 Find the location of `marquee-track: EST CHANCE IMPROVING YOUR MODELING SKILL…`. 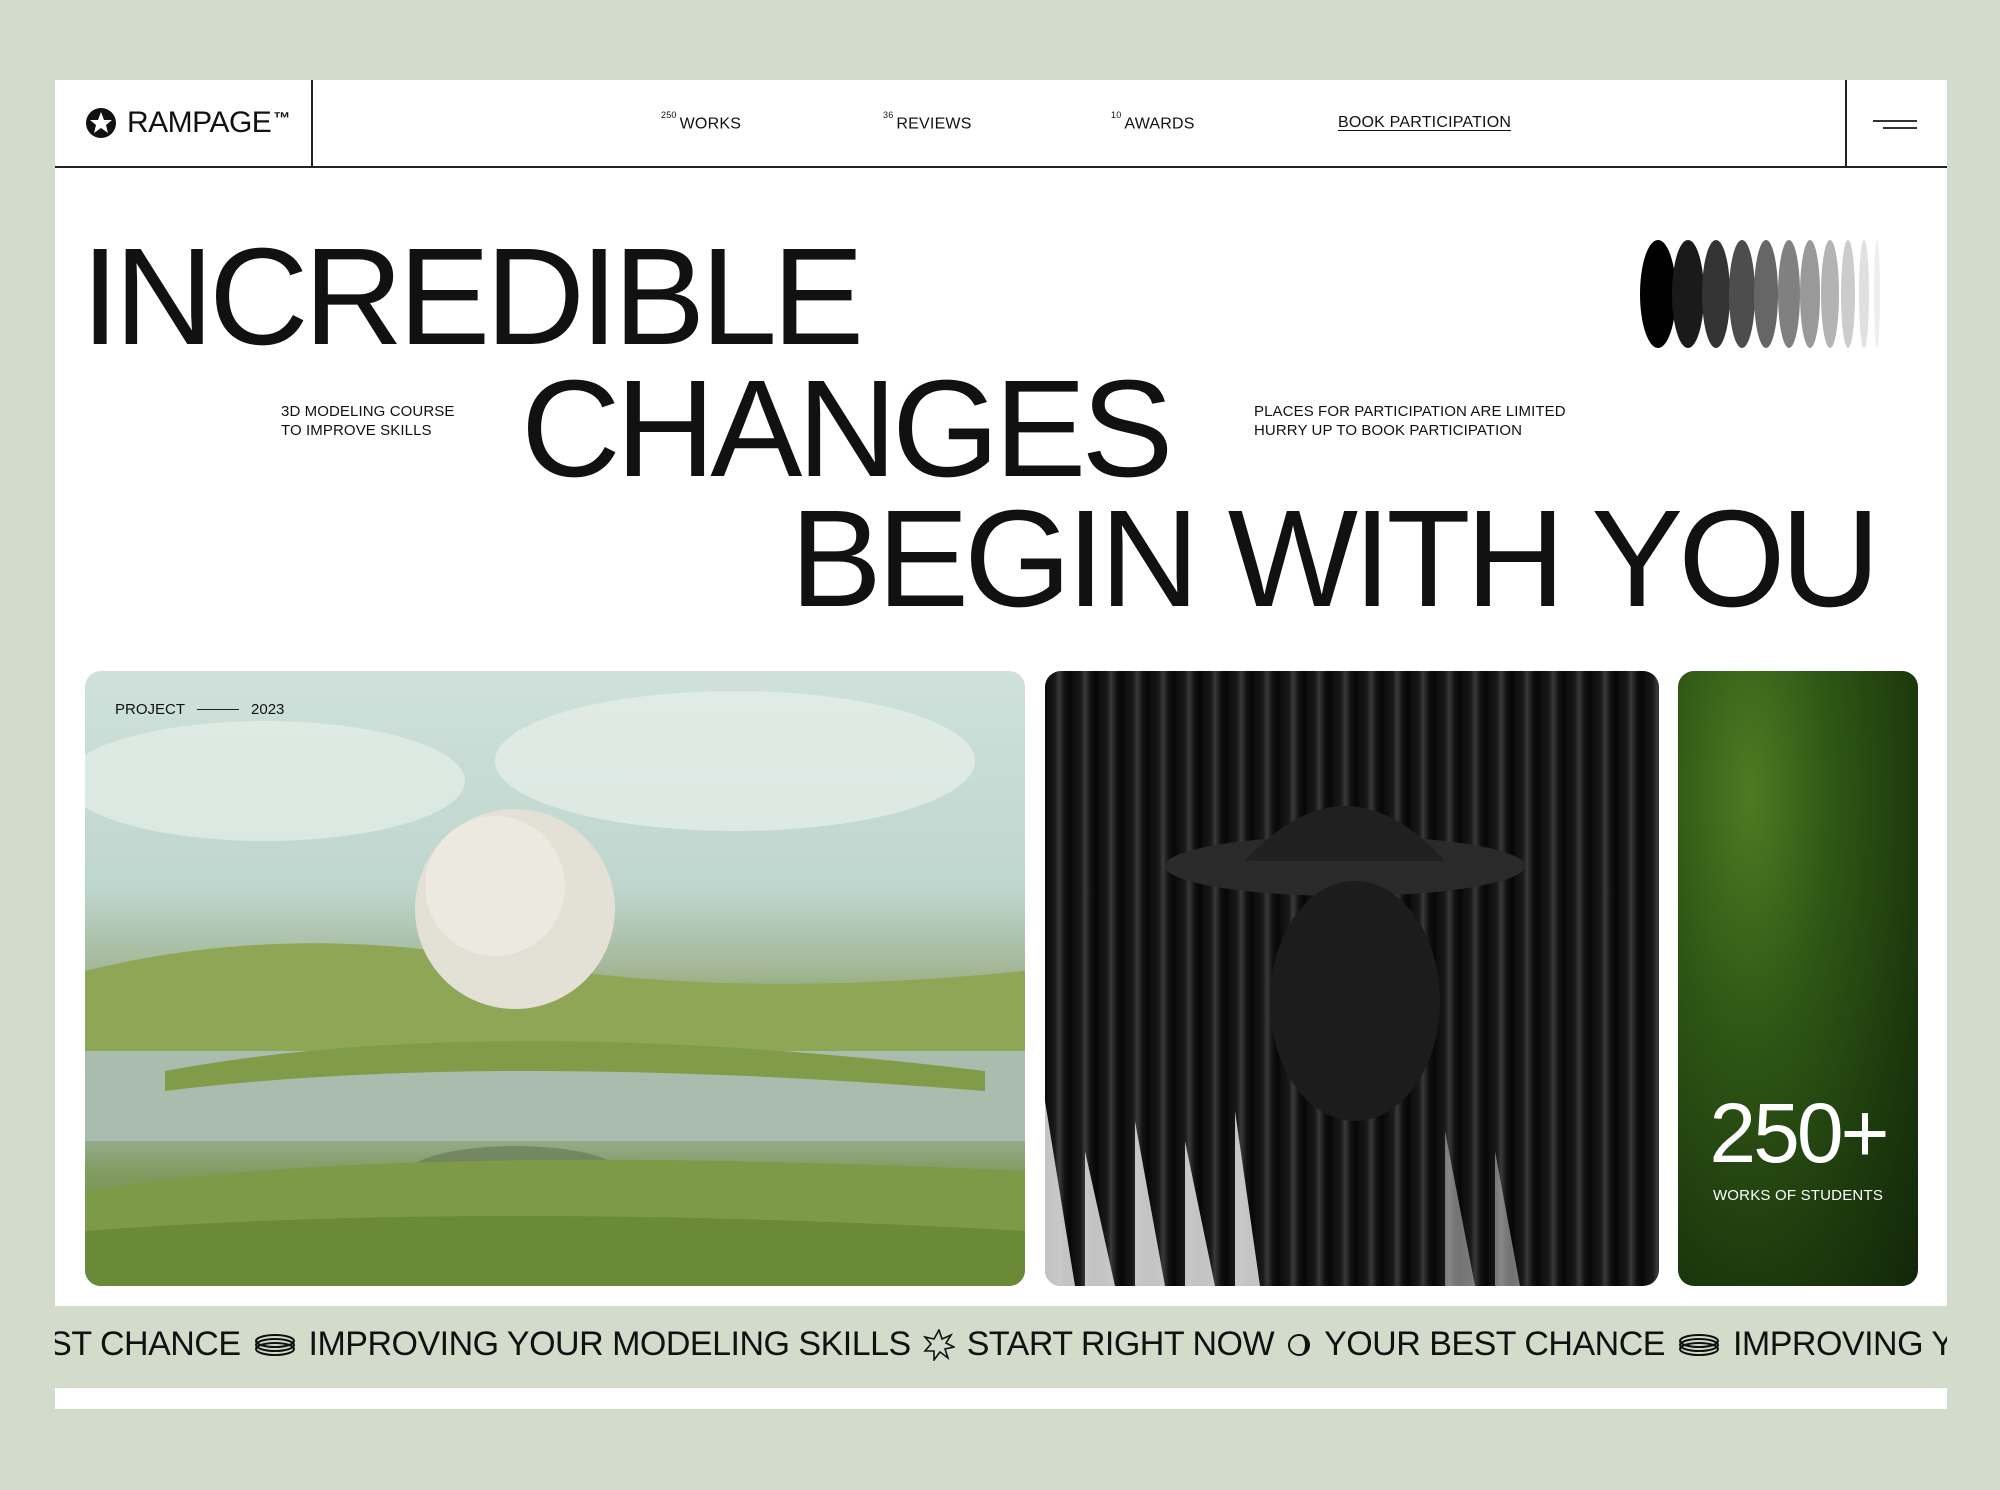

marquee-track: EST CHANCE IMPROVING YOUR MODELING SKILL… is located at coordinates (1001, 1344).